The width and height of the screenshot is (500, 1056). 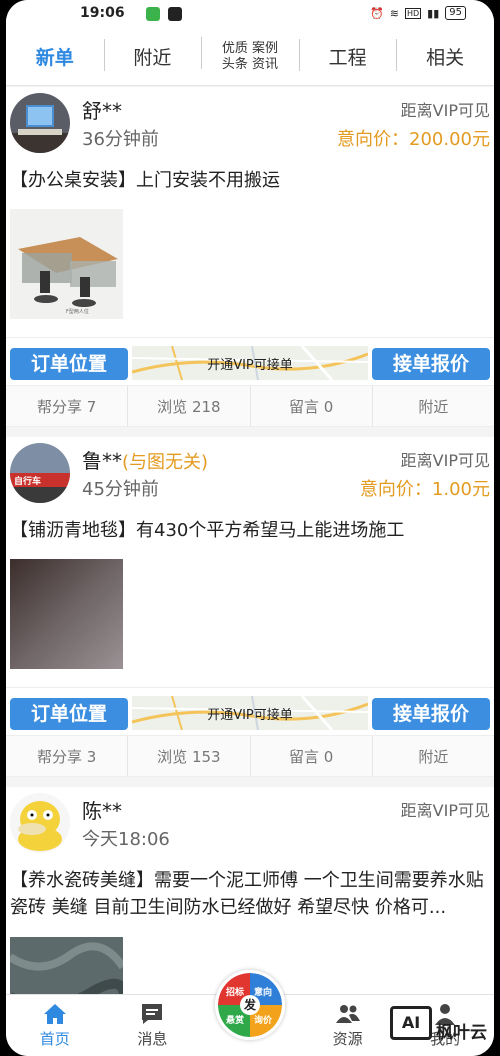 What do you see at coordinates (55, 1025) in the screenshot?
I see `nav-home: 首页` at bounding box center [55, 1025].